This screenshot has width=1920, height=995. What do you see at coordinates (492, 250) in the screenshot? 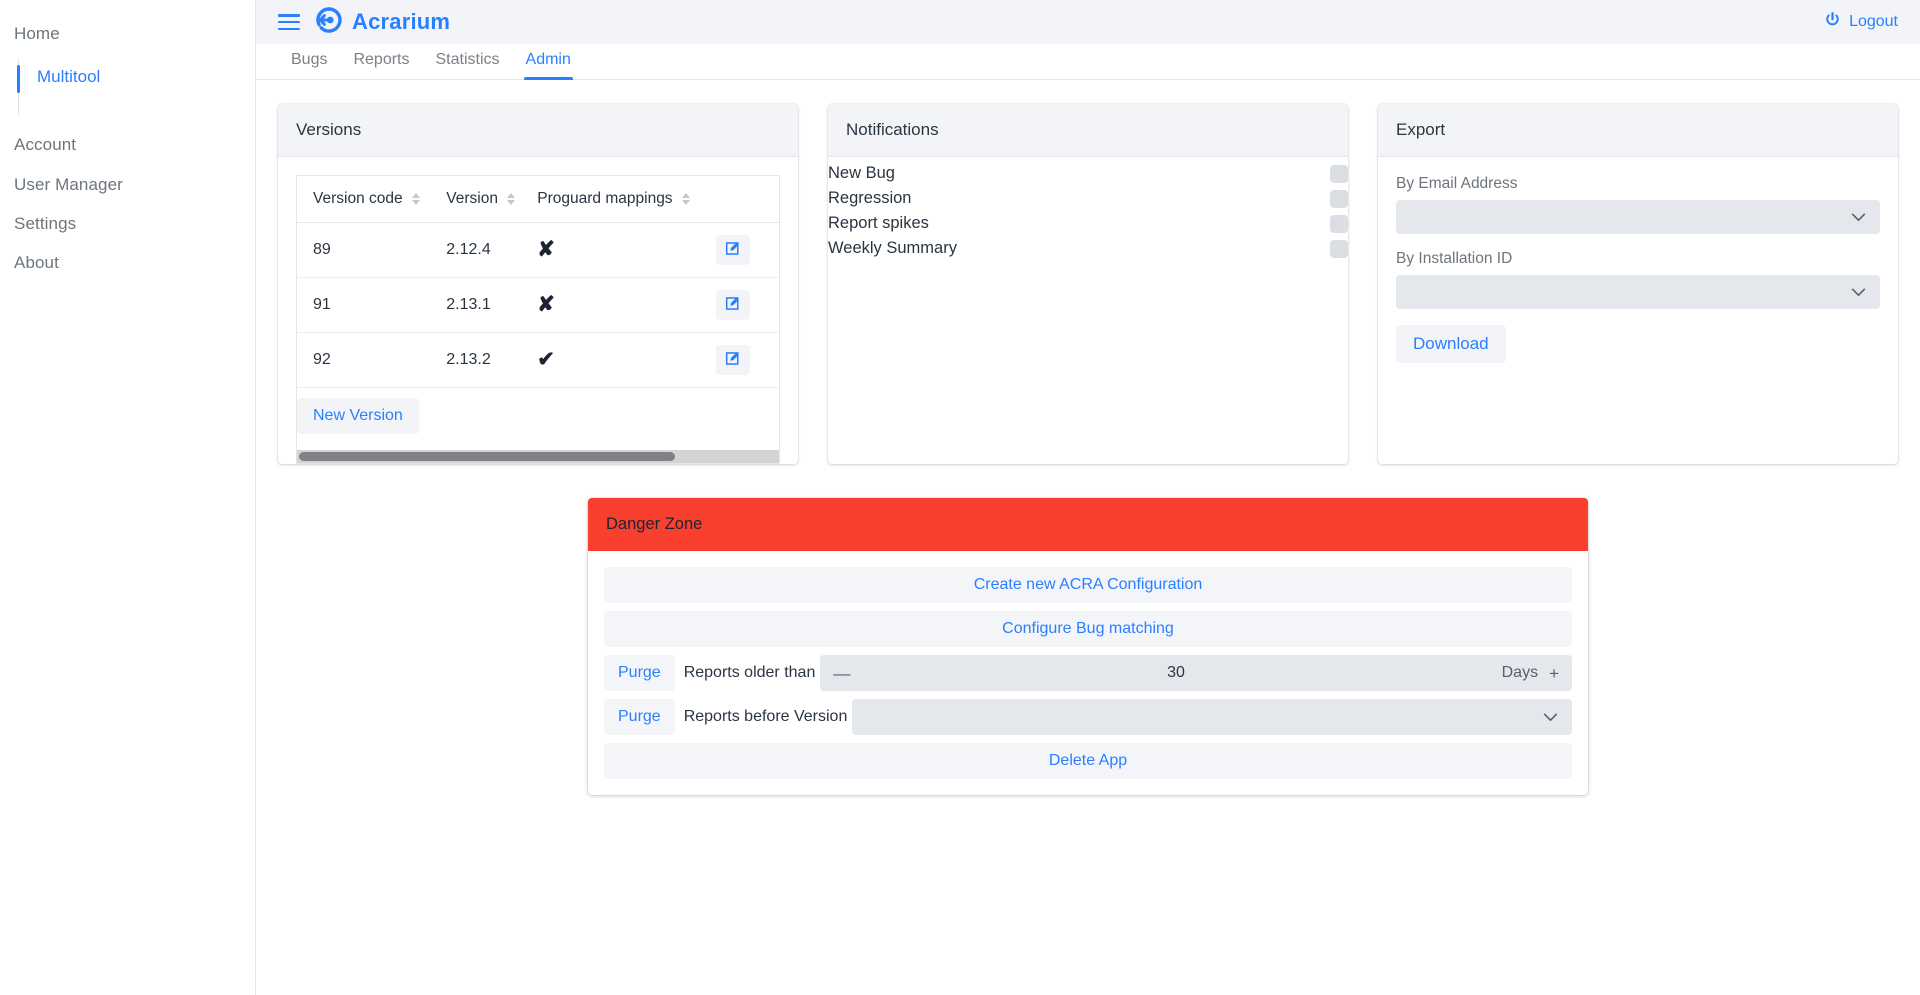
I see `cell-version: 2.12.4` at bounding box center [492, 250].